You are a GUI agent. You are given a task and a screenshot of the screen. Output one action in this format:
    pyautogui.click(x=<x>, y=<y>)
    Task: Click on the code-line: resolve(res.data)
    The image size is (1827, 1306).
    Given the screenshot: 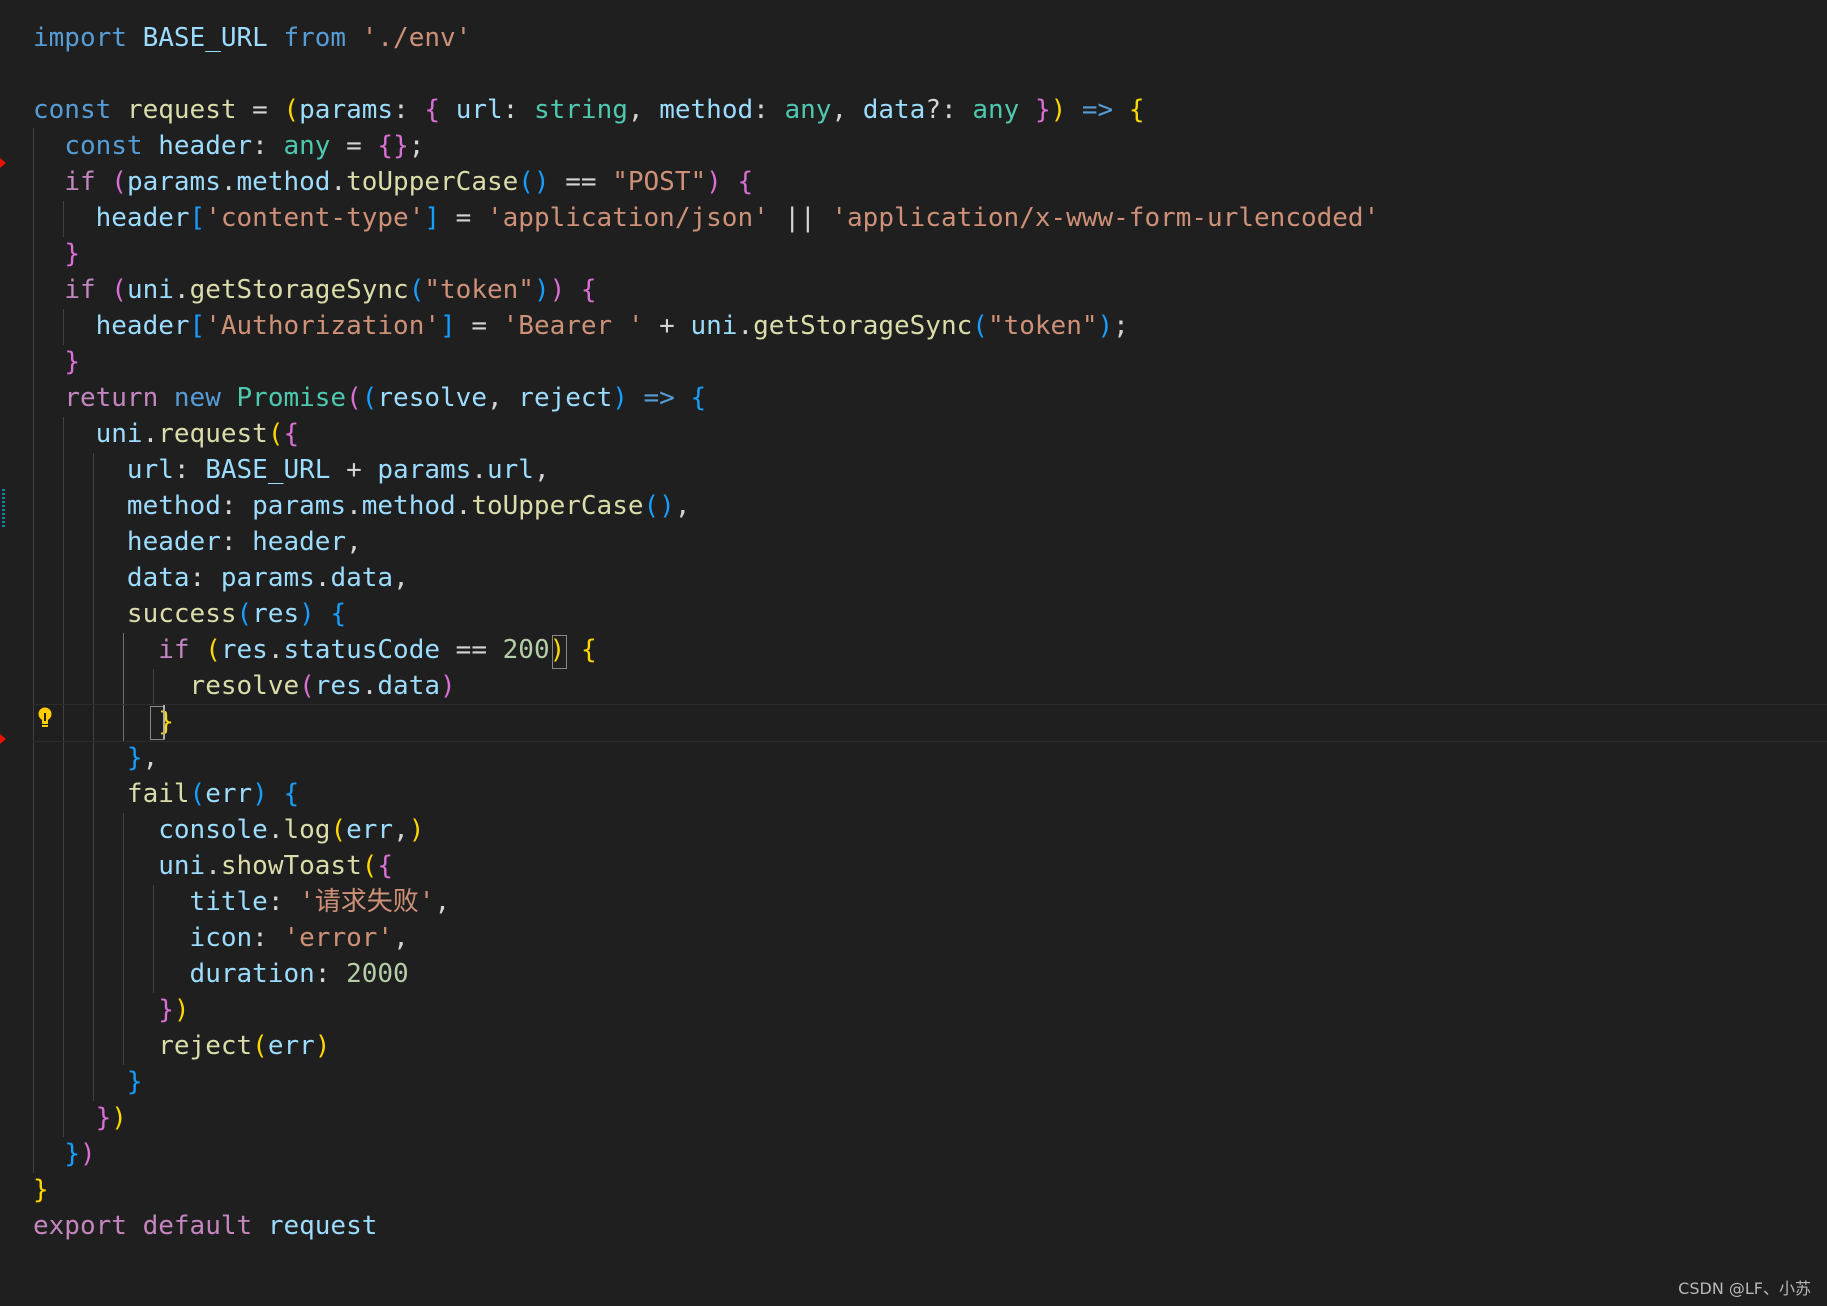 What is the action you would take?
    pyautogui.click(x=244, y=686)
    